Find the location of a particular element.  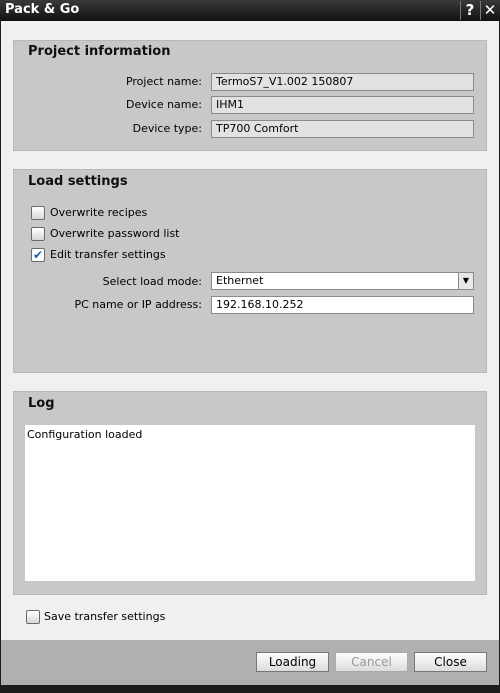

device-type-label: Device type: is located at coordinates (167, 128).